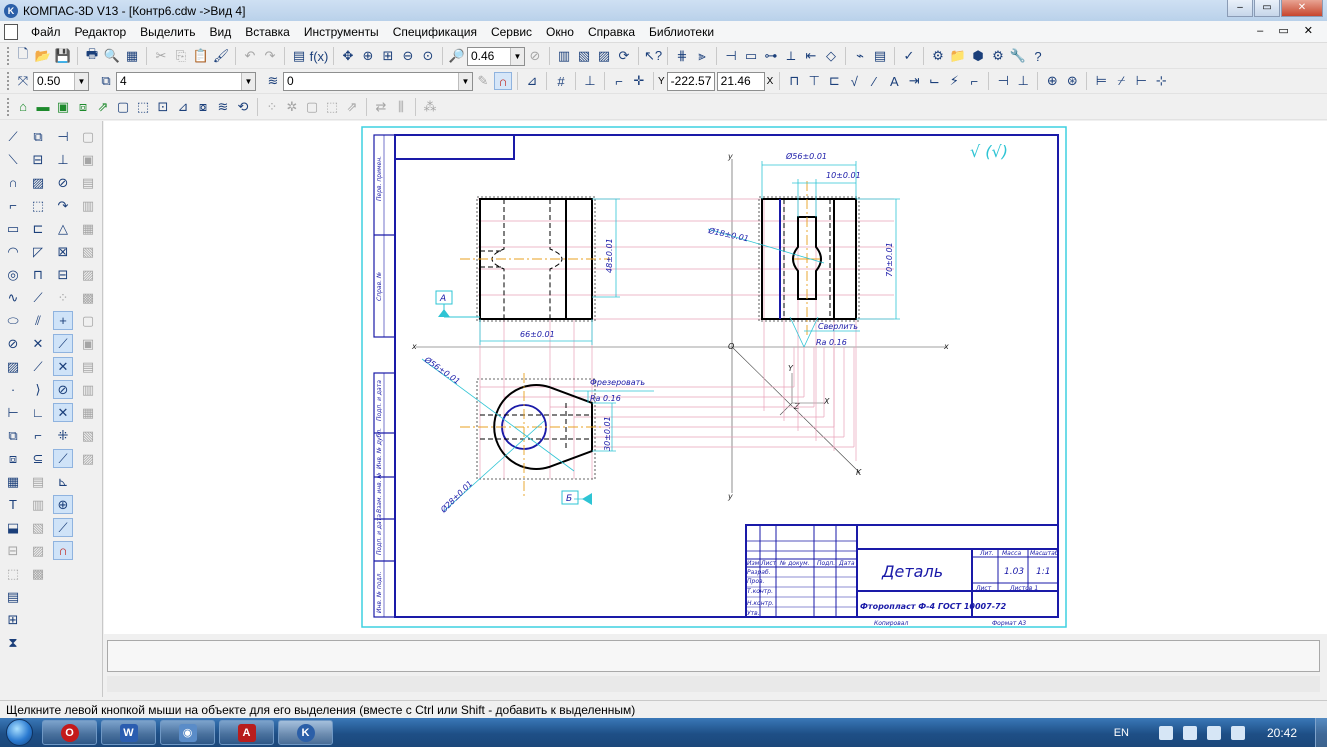 The width and height of the screenshot is (1327, 747). I want to click on local-cs-icon: ⊿, so click(532, 81).